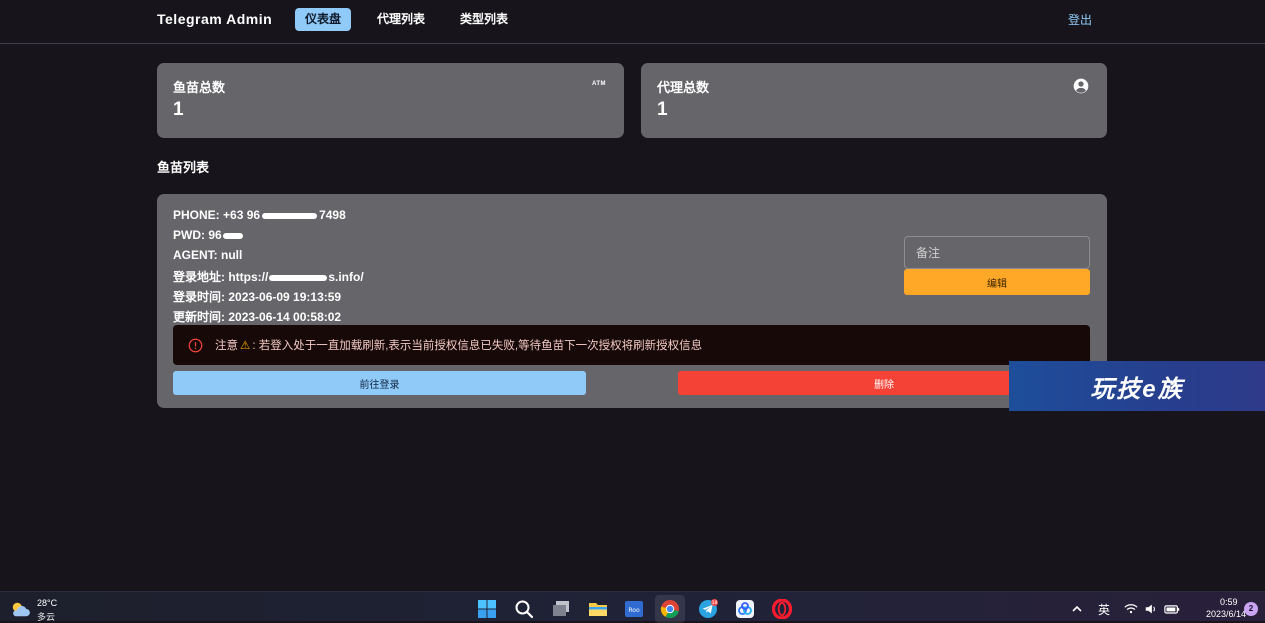  Describe the element at coordinates (199, 87) in the screenshot. I see `stat-title: 鱼苗总数` at that location.